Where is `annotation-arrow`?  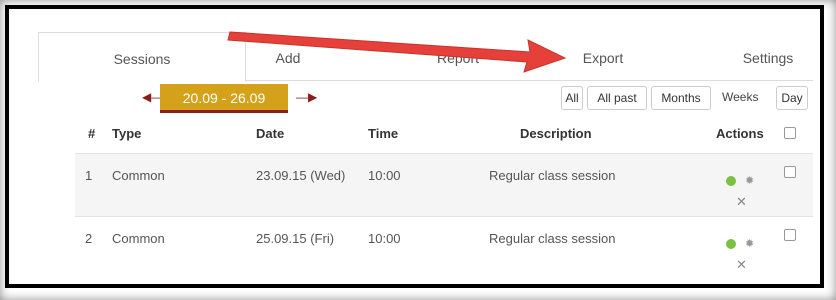
annotation-arrow is located at coordinates (397, 52).